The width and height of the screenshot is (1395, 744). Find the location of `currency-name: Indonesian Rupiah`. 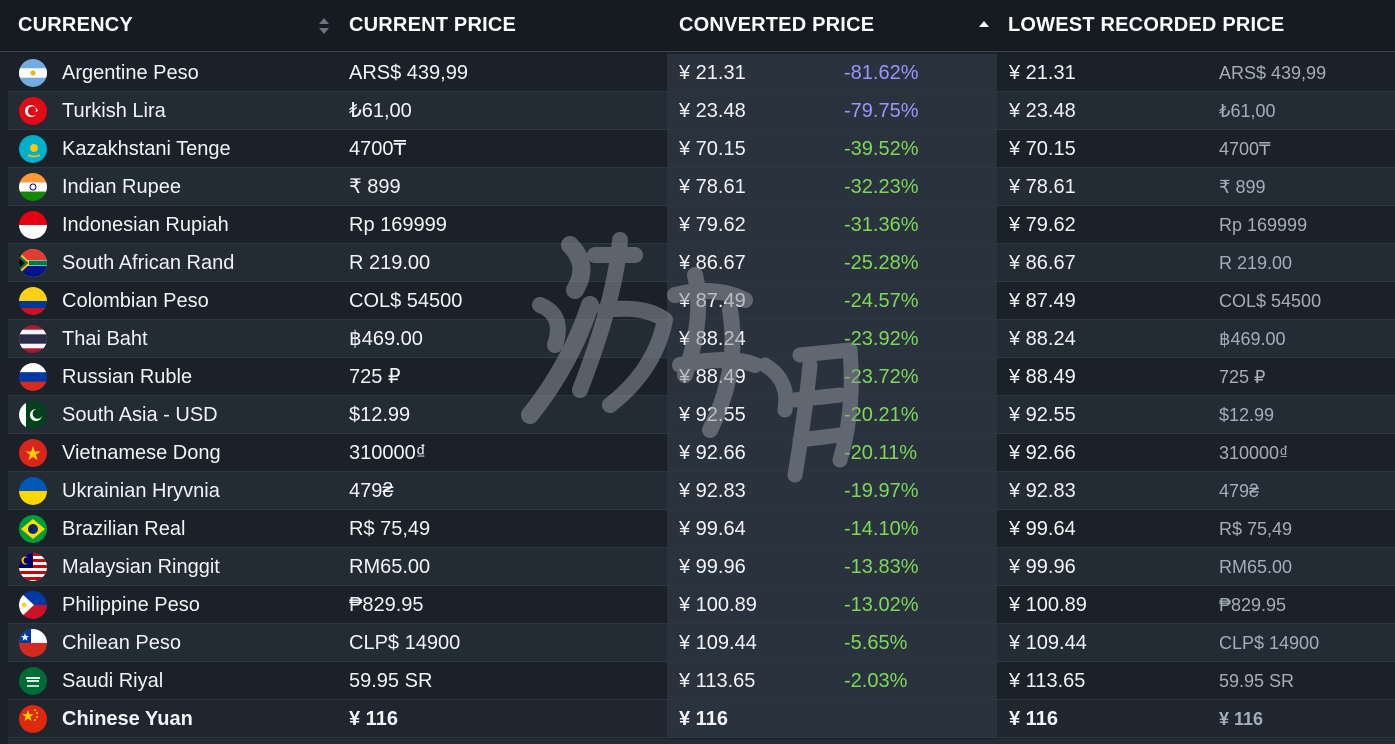

currency-name: Indonesian Rupiah is located at coordinates (145, 225).